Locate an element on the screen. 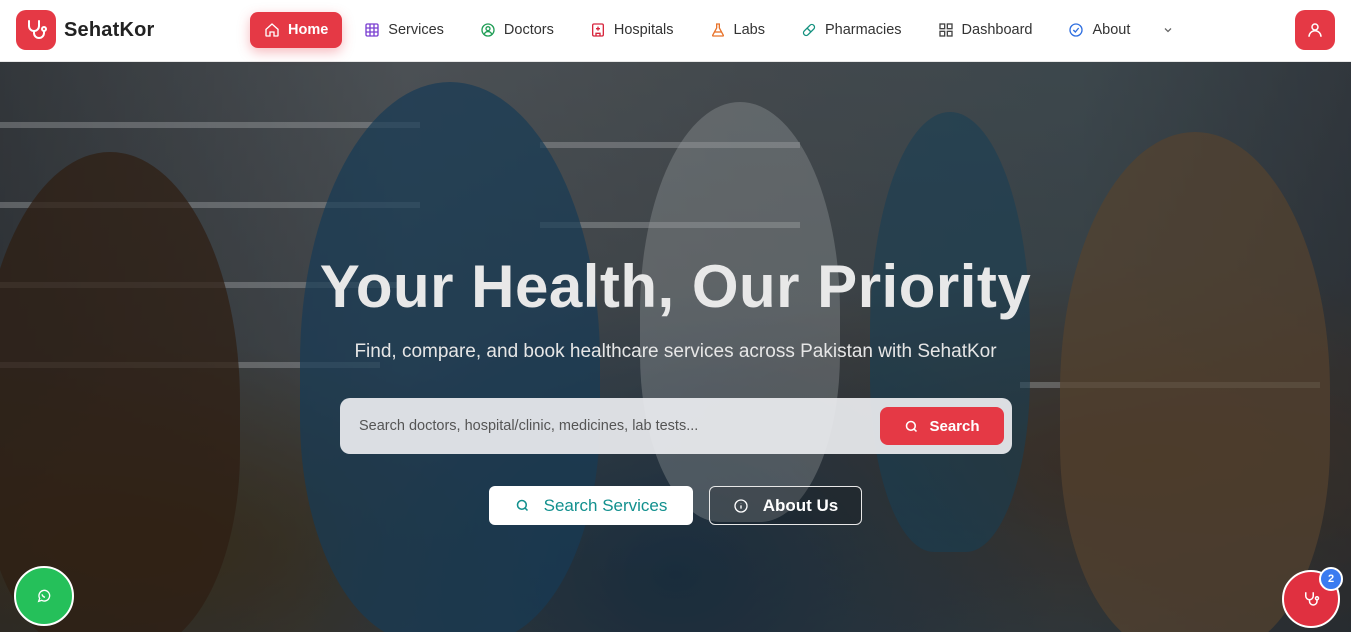  whatsapp-button is located at coordinates (44, 596).